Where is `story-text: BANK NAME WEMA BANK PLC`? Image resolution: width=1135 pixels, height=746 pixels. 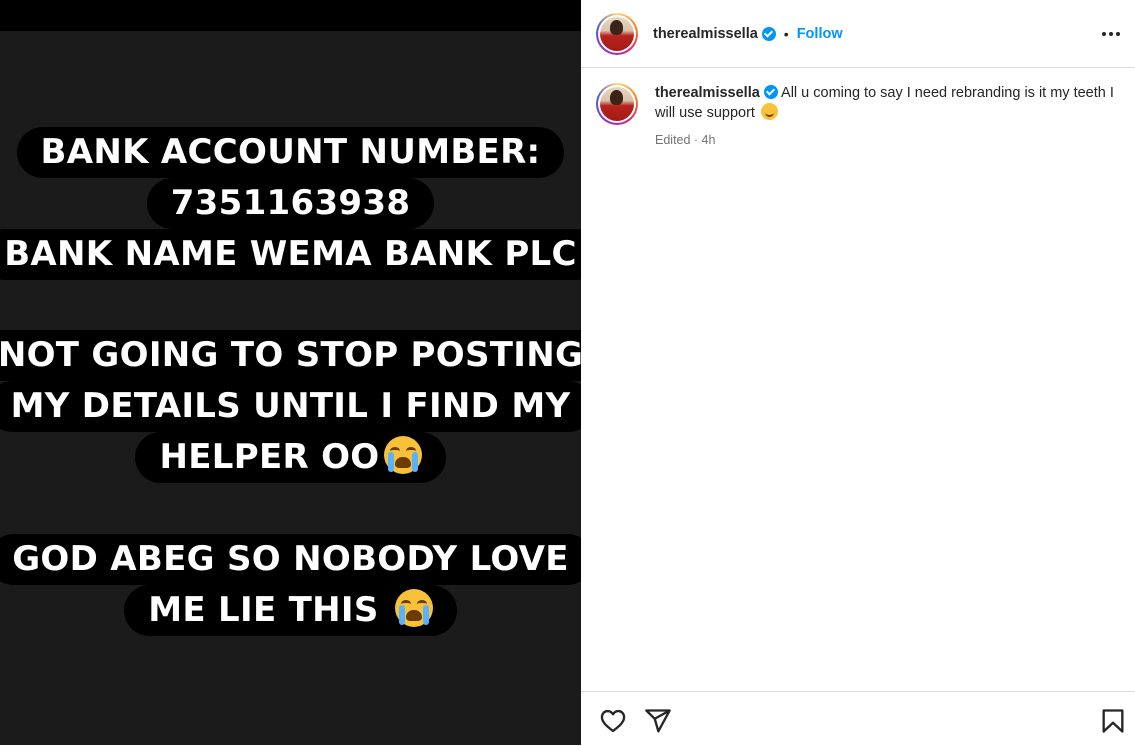 story-text: BANK NAME WEMA BANK PLC is located at coordinates (290, 254).